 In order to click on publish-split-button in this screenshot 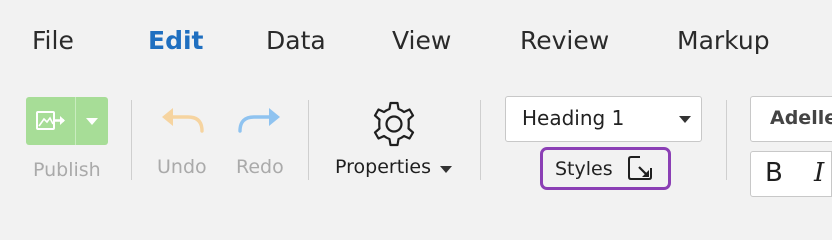, I will do `click(67, 121)`.